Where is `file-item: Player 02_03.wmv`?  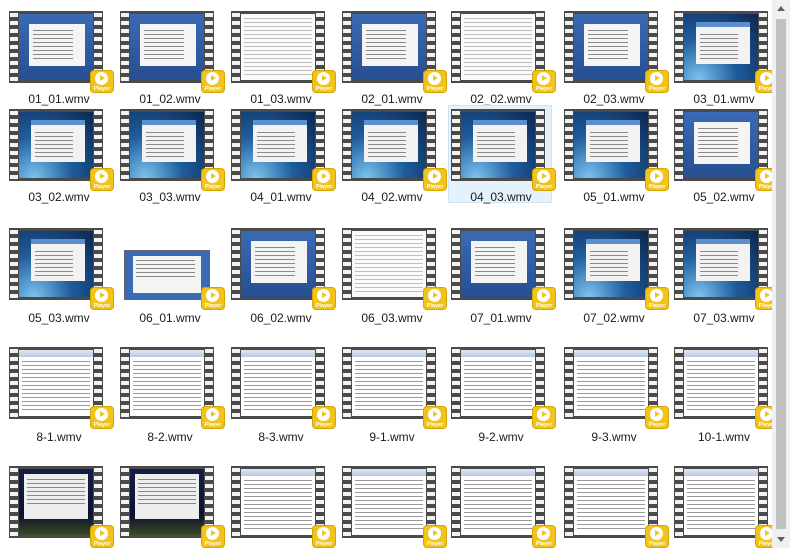
file-item: Player 02_03.wmv is located at coordinates (614, 56).